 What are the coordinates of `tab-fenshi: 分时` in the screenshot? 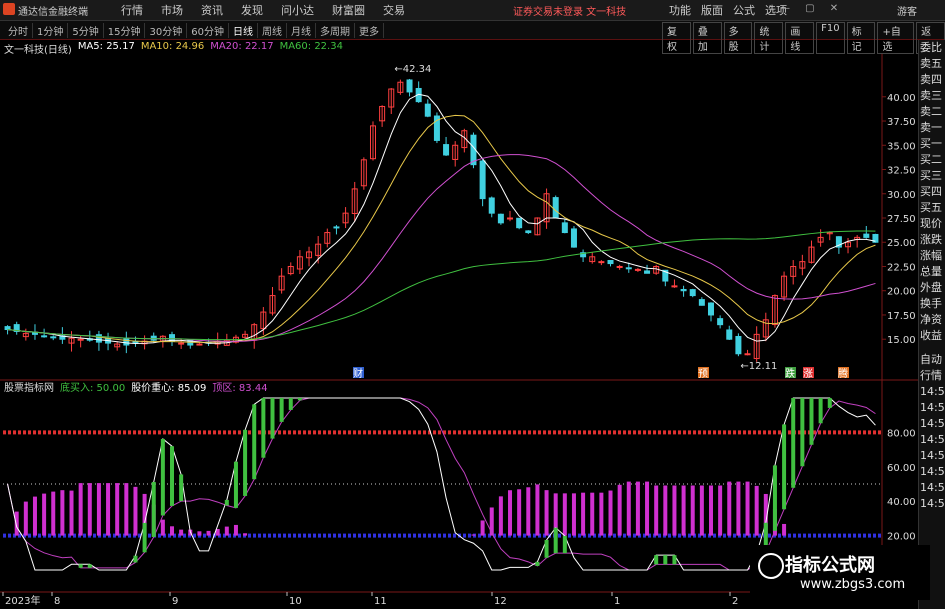 It's located at (18, 30).